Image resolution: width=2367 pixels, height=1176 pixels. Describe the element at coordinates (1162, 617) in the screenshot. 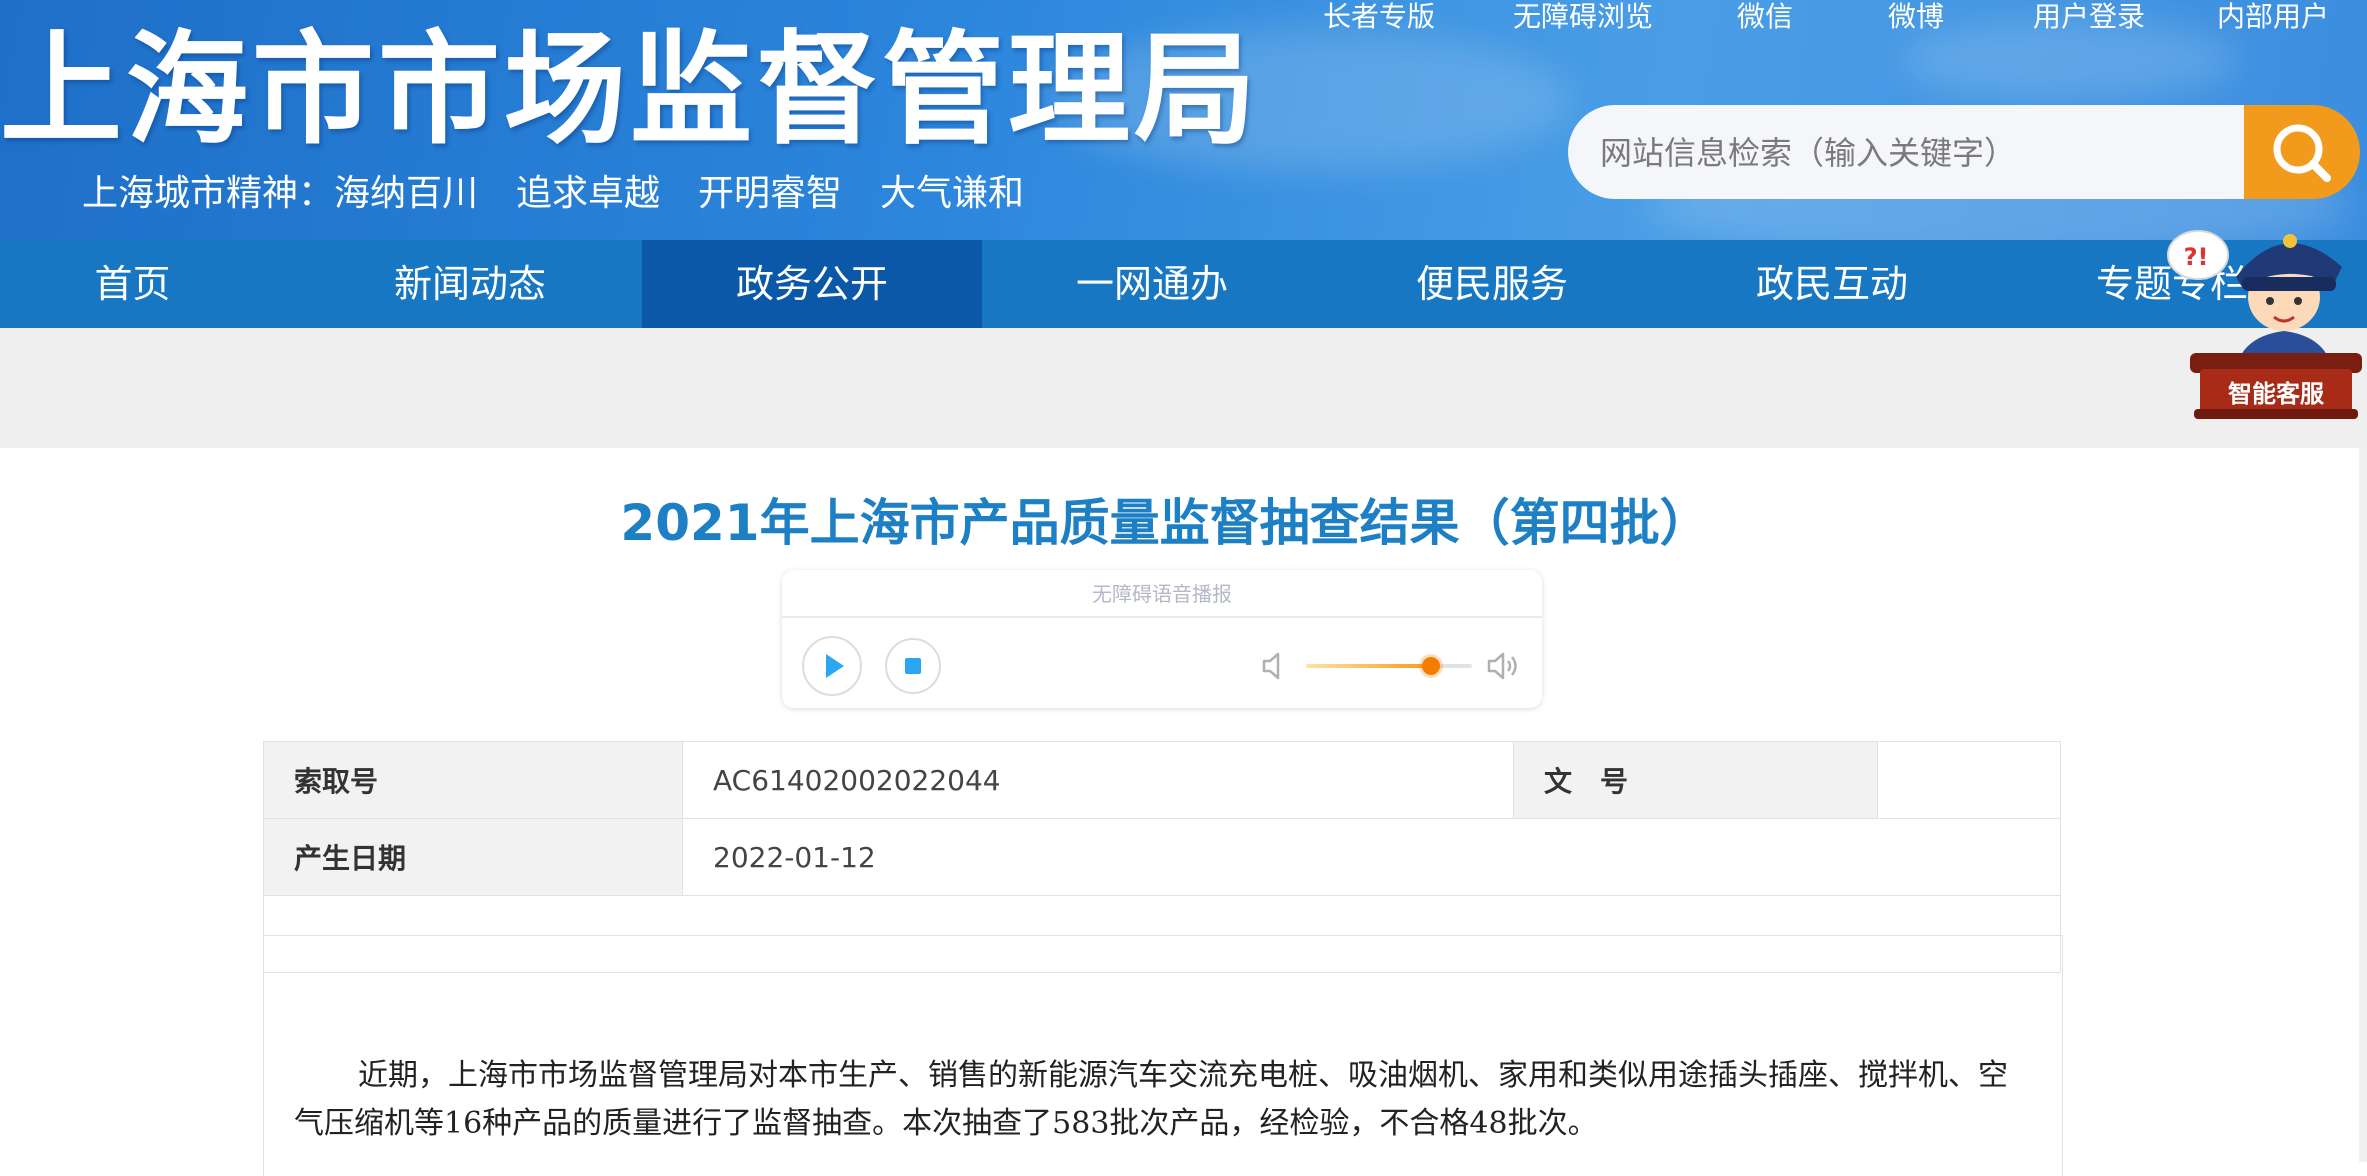

I see `audio-progress-track` at that location.